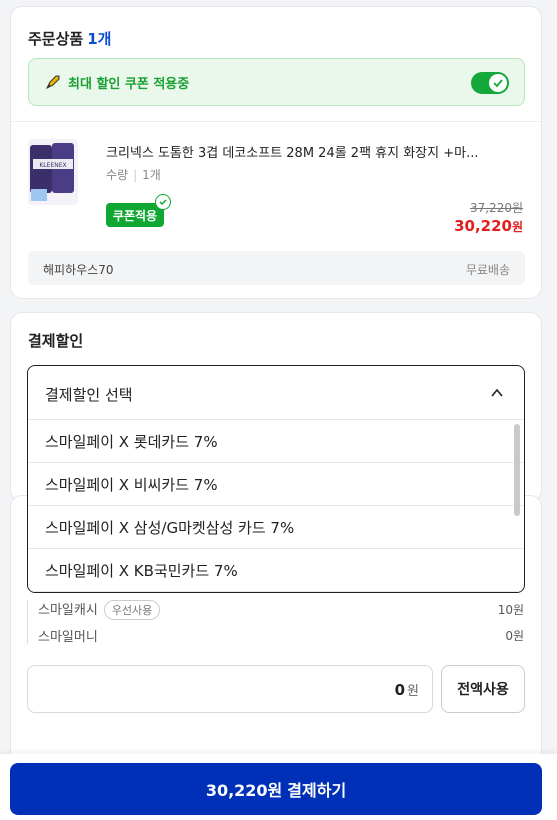 The width and height of the screenshot is (557, 820). Describe the element at coordinates (163, 202) in the screenshot. I see `check-circle-icon` at that location.